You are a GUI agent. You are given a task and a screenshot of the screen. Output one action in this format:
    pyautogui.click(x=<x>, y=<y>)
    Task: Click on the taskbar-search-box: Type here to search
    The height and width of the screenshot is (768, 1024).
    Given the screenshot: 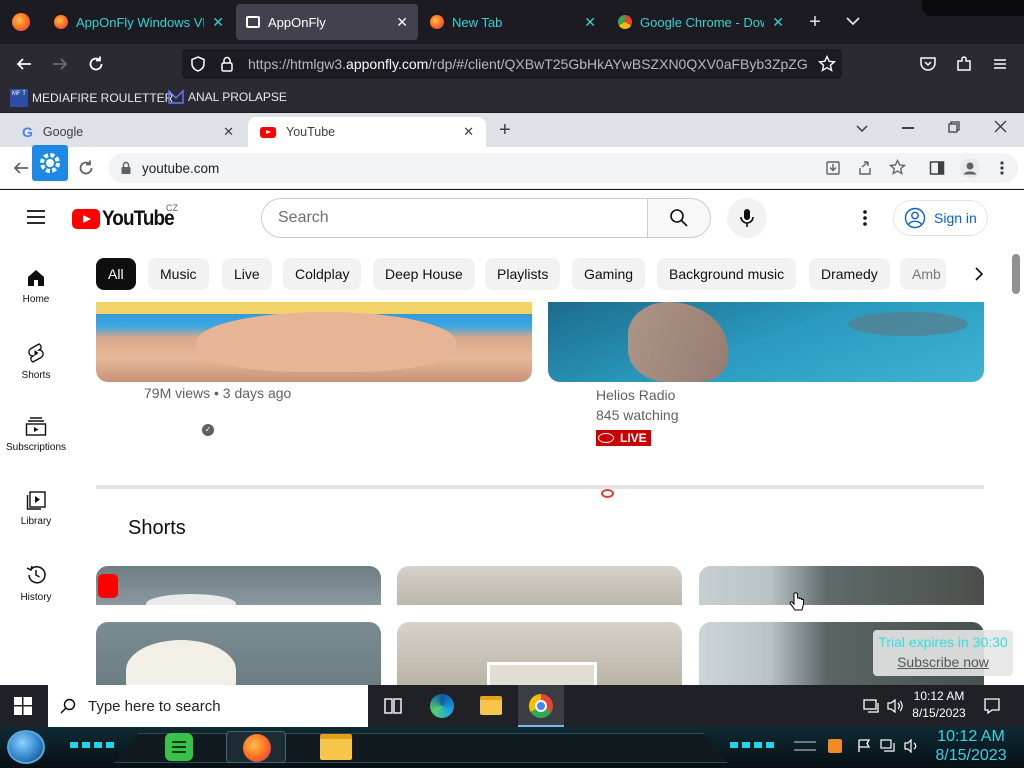 What is the action you would take?
    pyautogui.click(x=208, y=706)
    